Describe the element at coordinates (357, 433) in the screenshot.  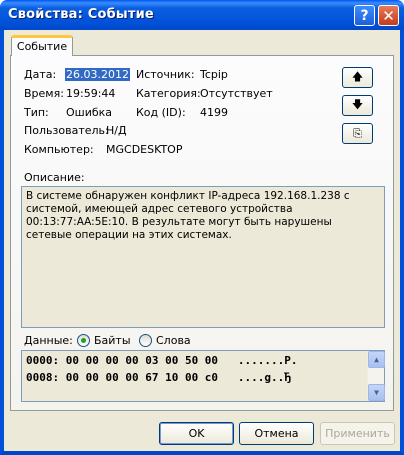
I see `apply-button: Применить` at that location.